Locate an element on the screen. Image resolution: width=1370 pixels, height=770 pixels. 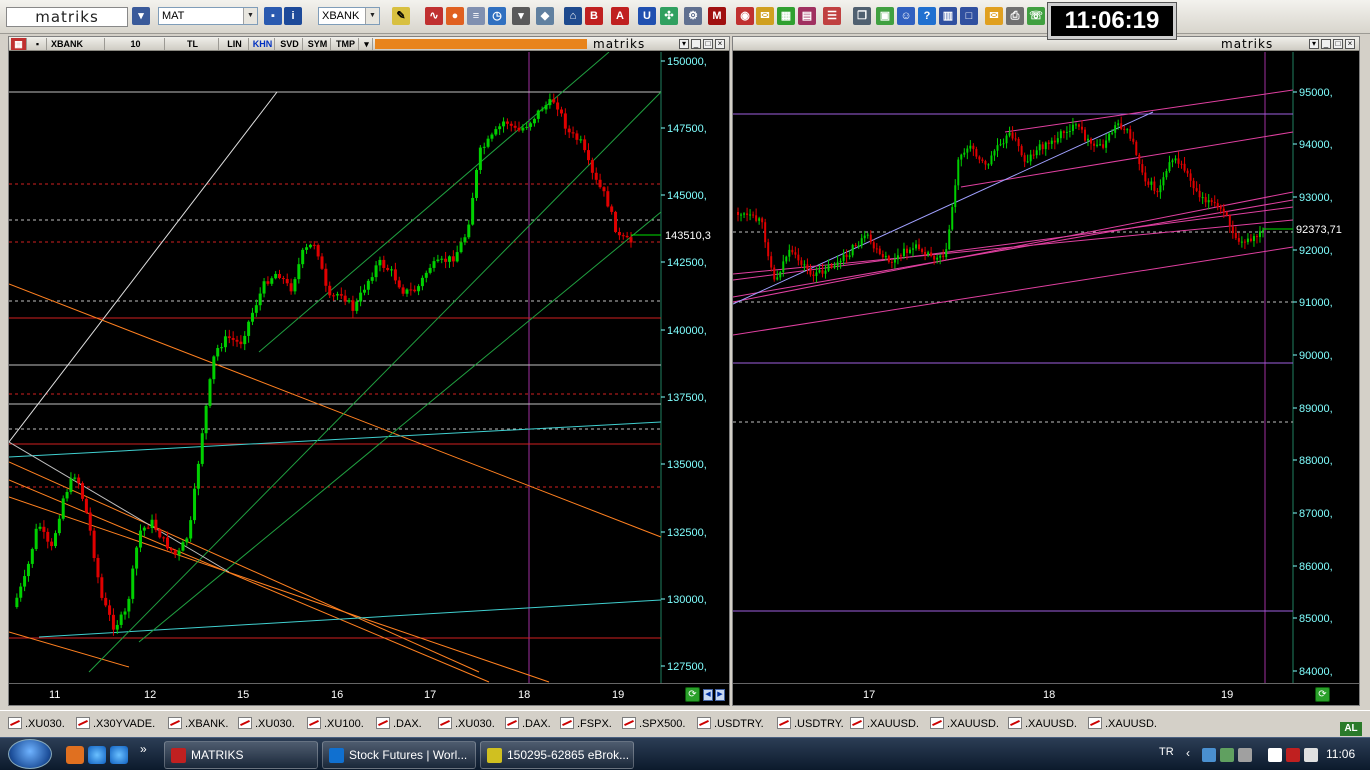
chat-icon: ☏ is located at coordinates (1036, 16).